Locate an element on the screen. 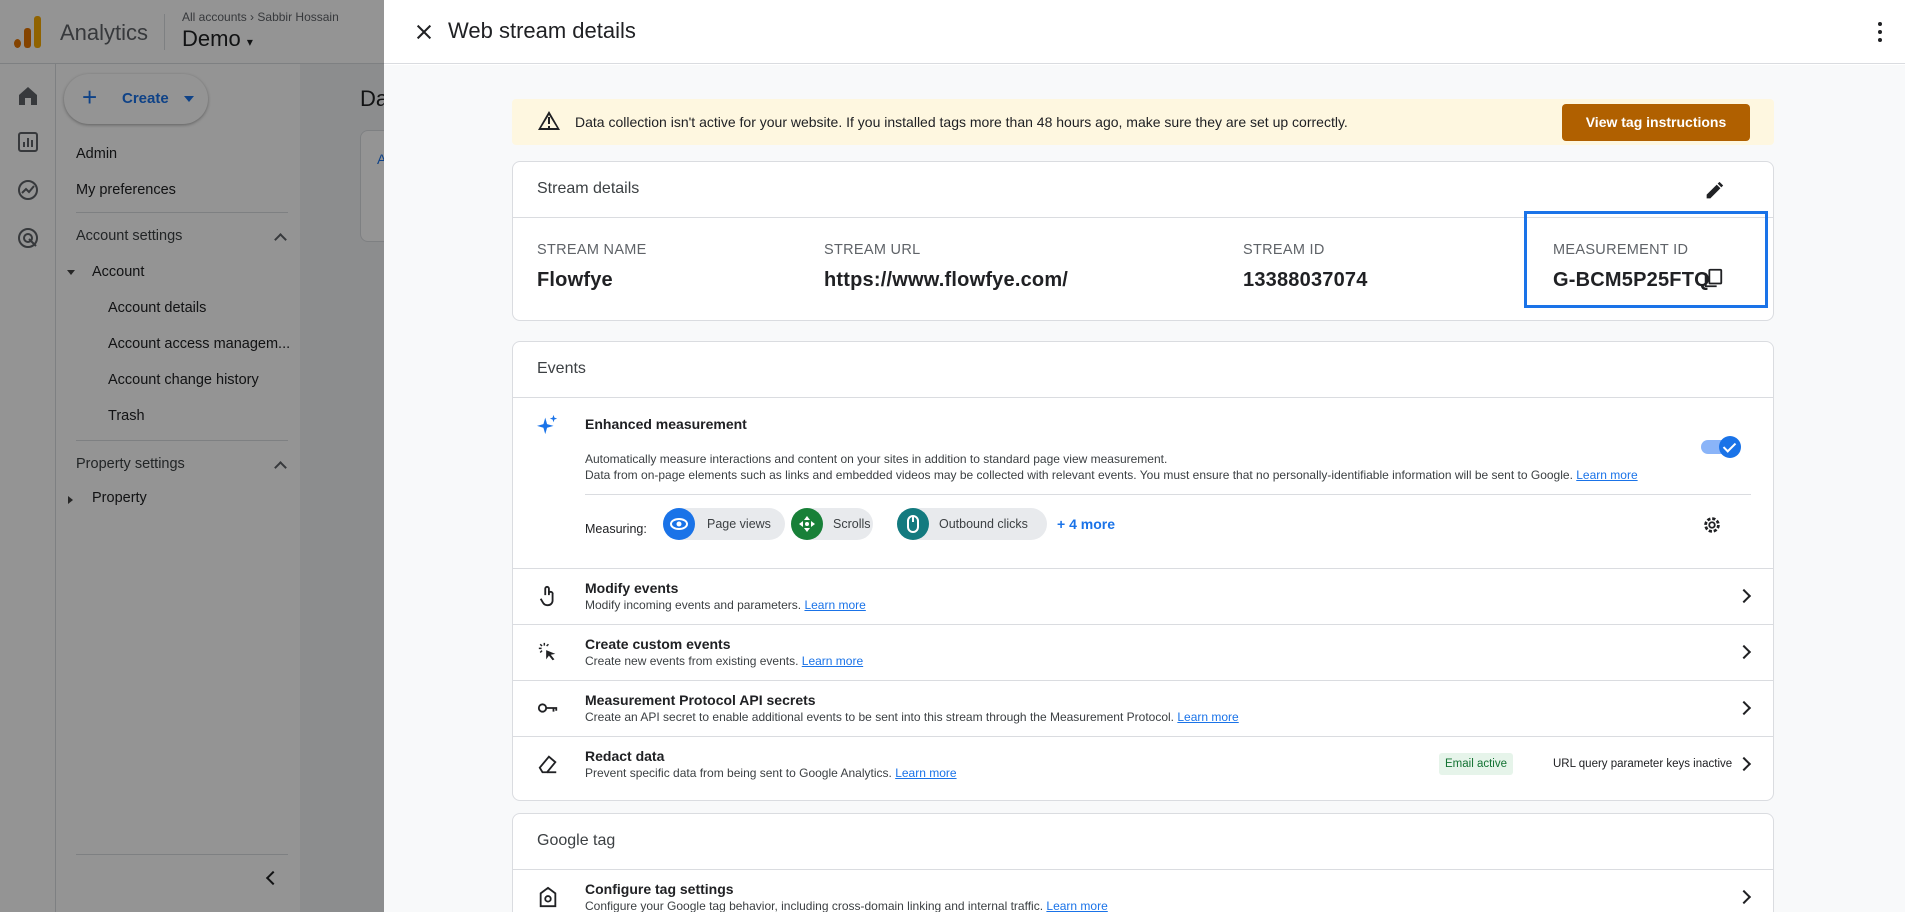  drawer-title: Web stream details is located at coordinates (542, 30).